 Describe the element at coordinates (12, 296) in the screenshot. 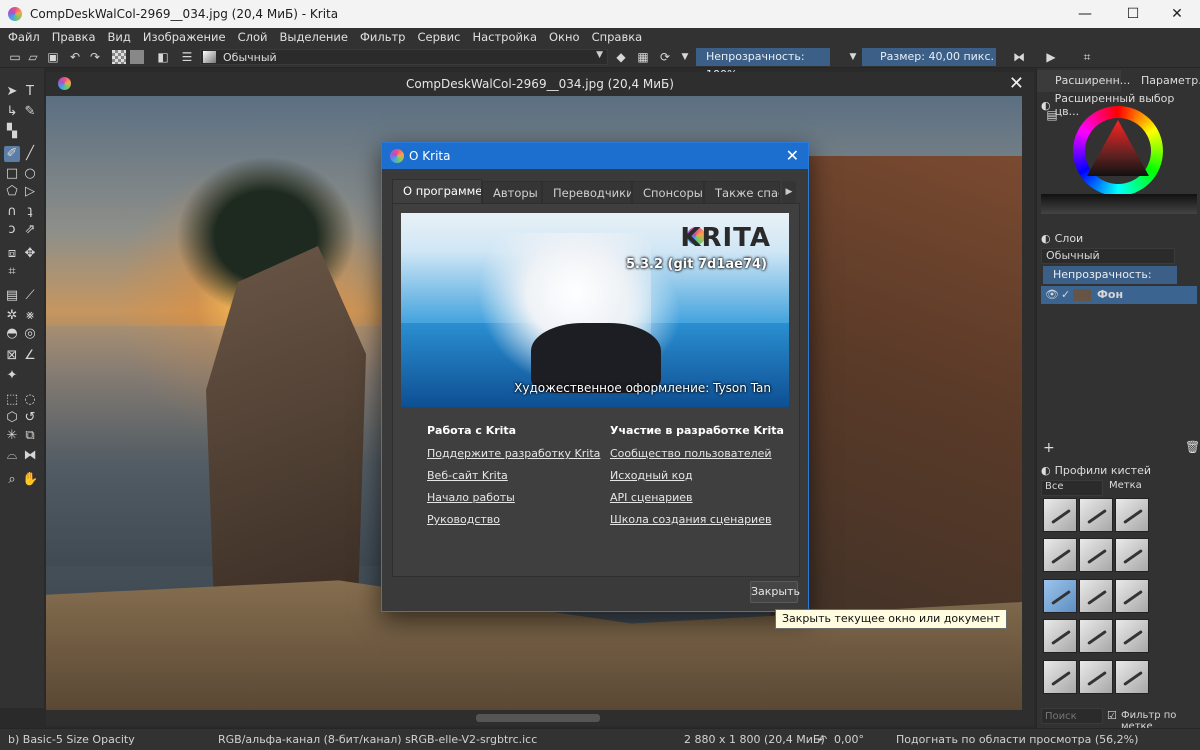

I see `gradient-tool-icon: ▤` at that location.